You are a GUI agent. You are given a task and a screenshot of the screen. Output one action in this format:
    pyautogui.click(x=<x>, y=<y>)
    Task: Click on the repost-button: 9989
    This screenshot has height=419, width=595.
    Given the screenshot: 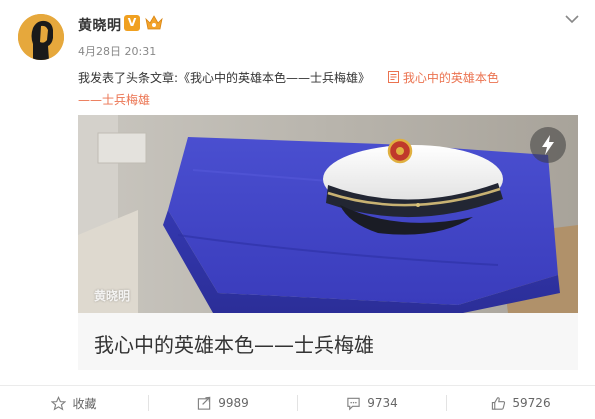 What is the action you would take?
    pyautogui.click(x=223, y=402)
    